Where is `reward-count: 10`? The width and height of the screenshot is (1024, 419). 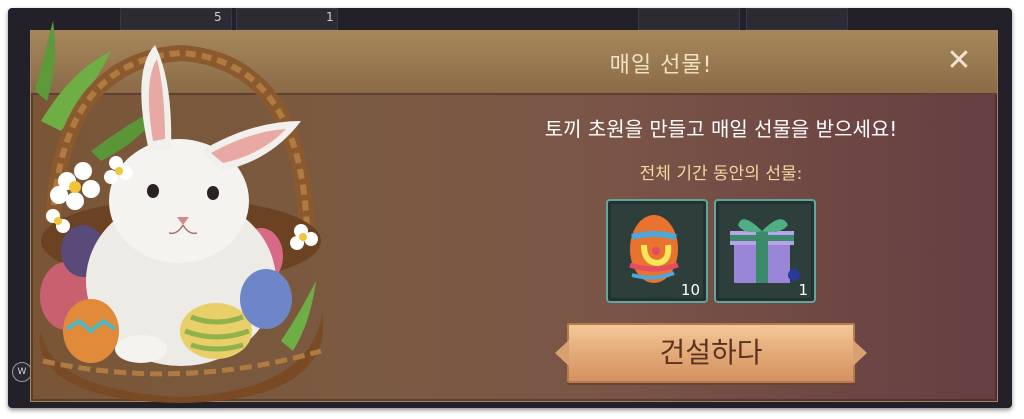
reward-count: 10 is located at coordinates (690, 290).